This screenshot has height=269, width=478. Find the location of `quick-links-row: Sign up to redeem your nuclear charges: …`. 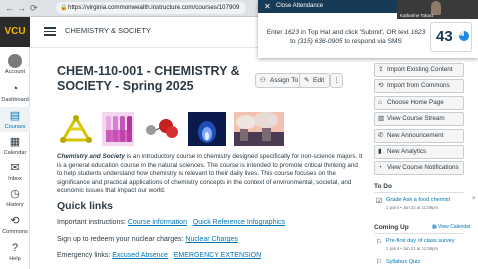

quick-links-row: Sign up to redeem your nuclear charges: … is located at coordinates (147, 239).